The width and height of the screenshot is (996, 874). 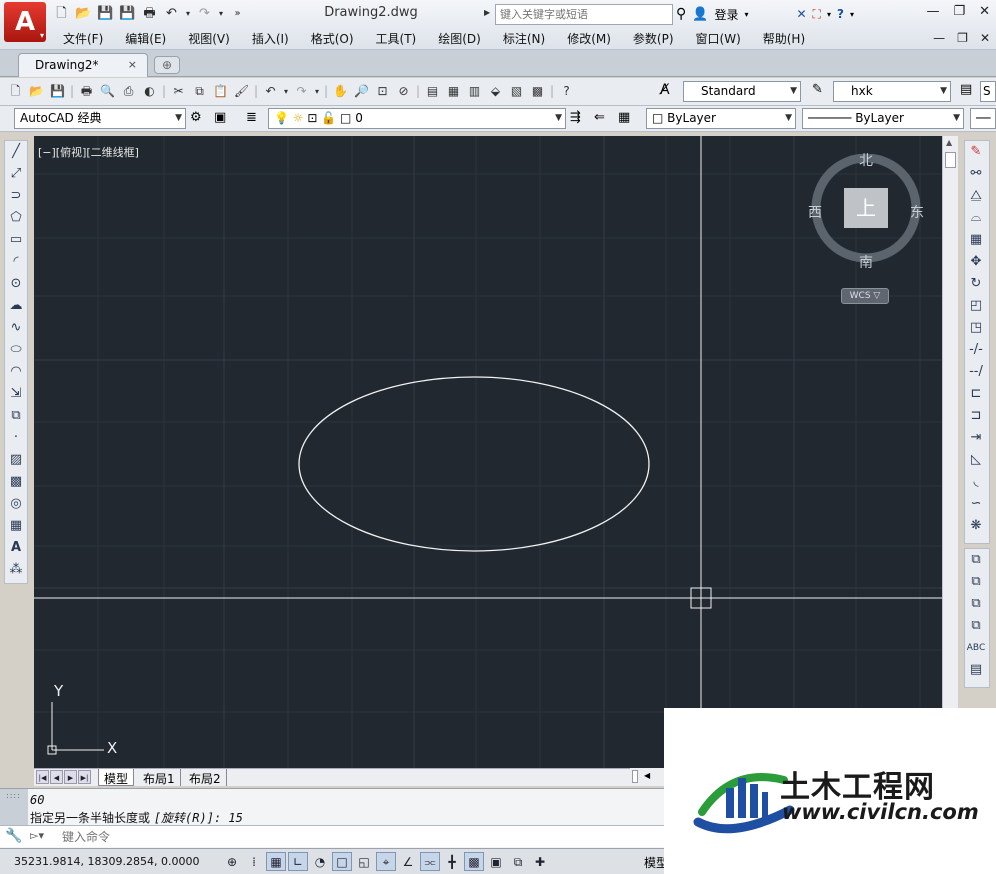 I want to click on ellipse-arc-icon: ◠, so click(x=16, y=372).